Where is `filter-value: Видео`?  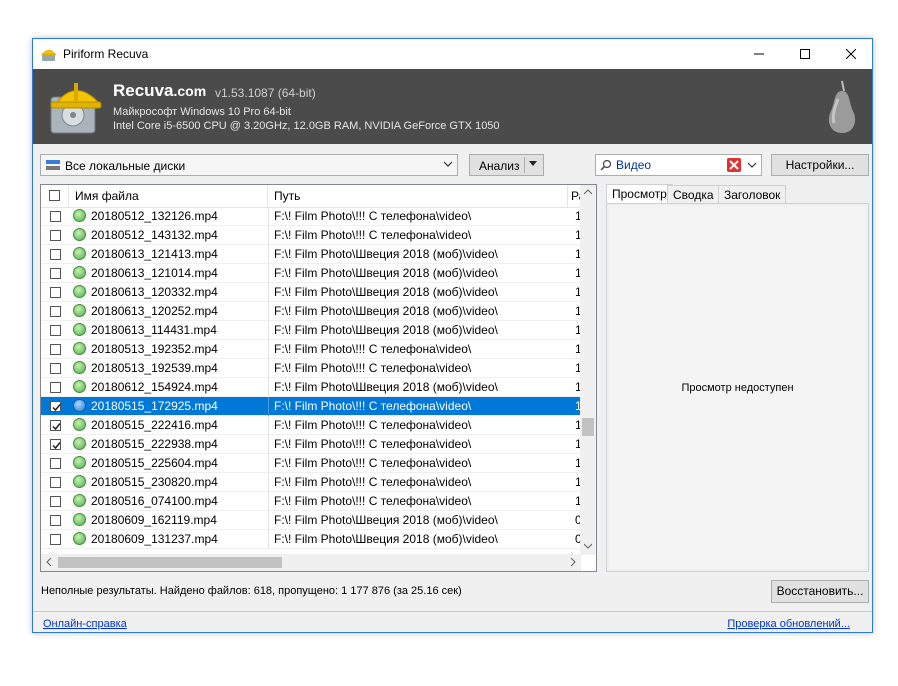 filter-value: Видео is located at coordinates (634, 165).